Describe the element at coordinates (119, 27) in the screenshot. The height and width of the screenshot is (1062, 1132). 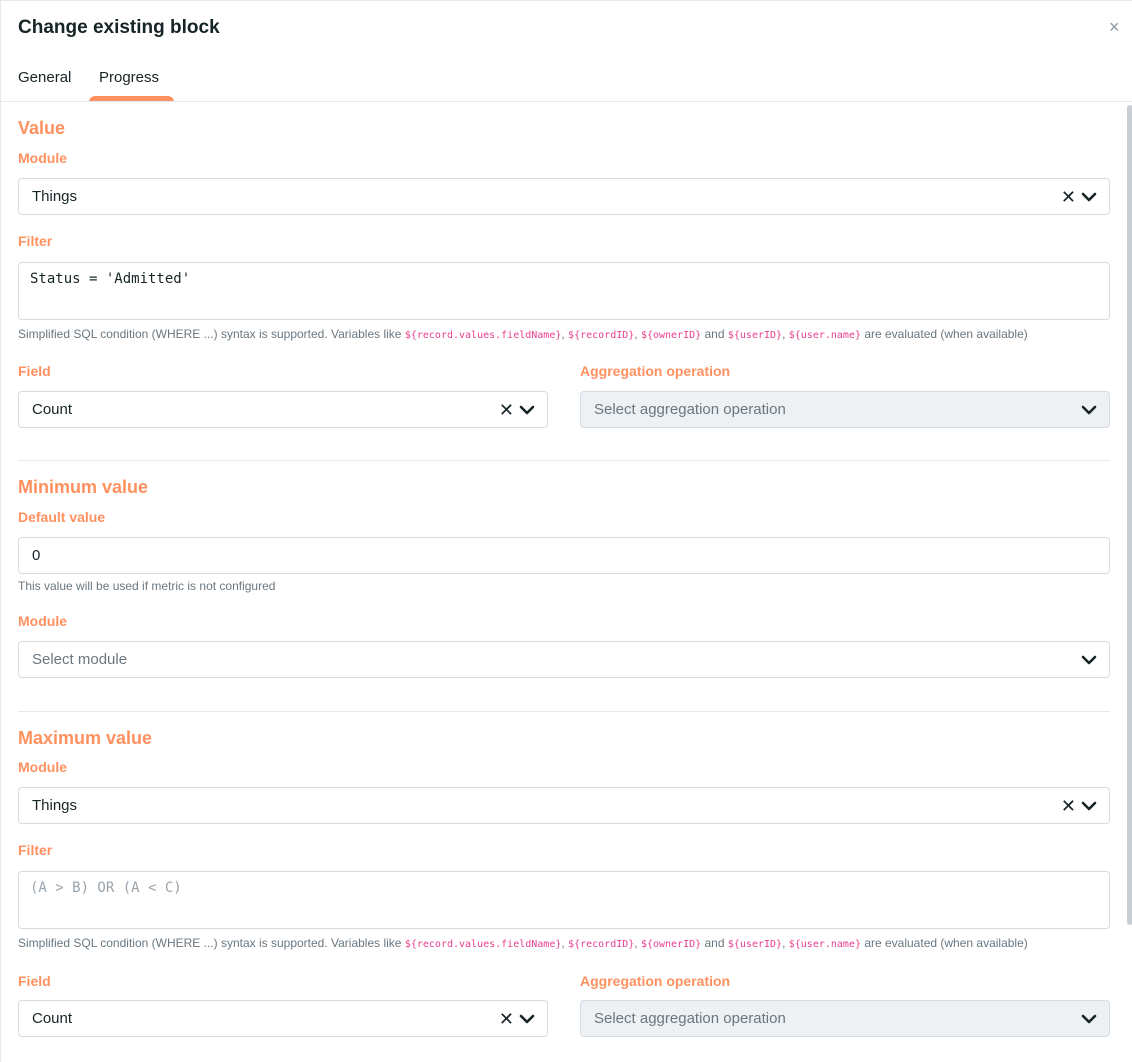
I see `modal-title: Change existing block` at that location.